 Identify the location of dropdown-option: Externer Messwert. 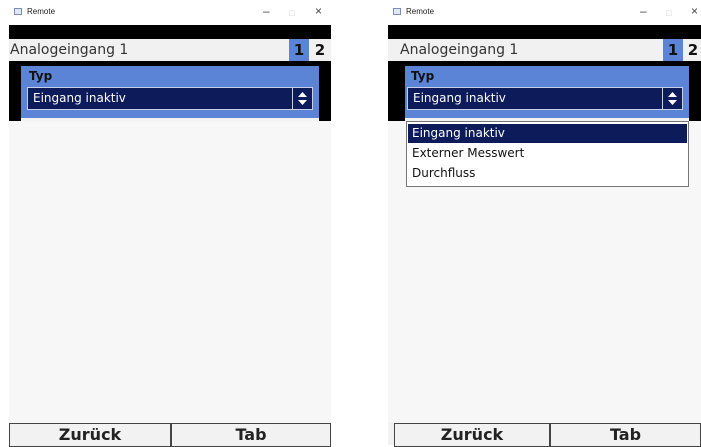
(547, 153).